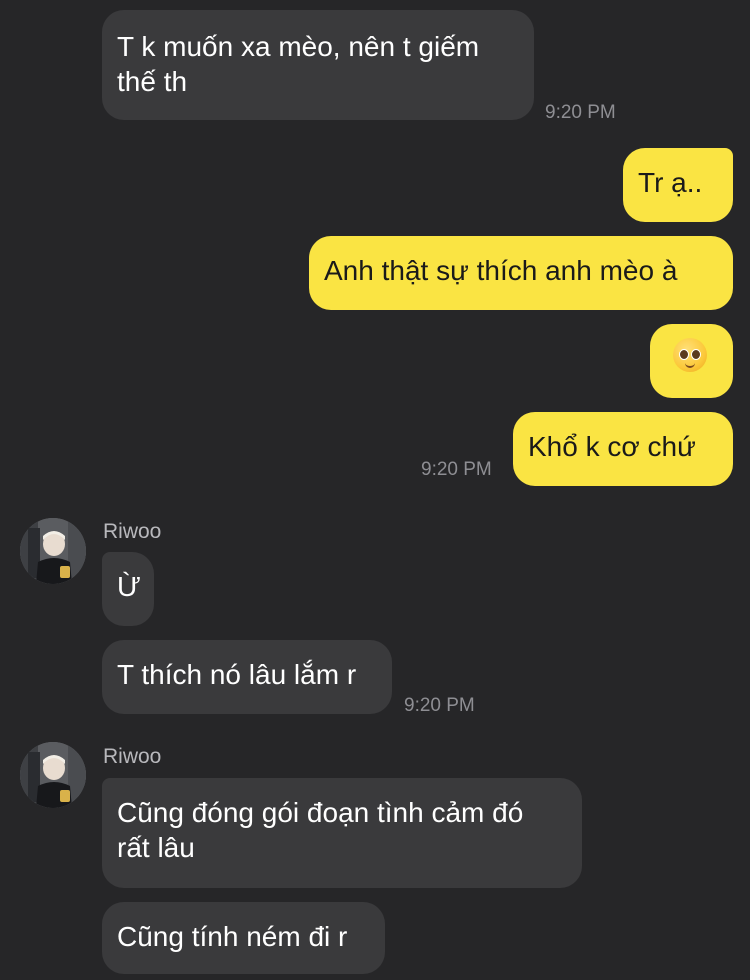 The height and width of the screenshot is (980, 750). I want to click on incoming-message-bubble: Cũng tính ném đi r, so click(243, 938).